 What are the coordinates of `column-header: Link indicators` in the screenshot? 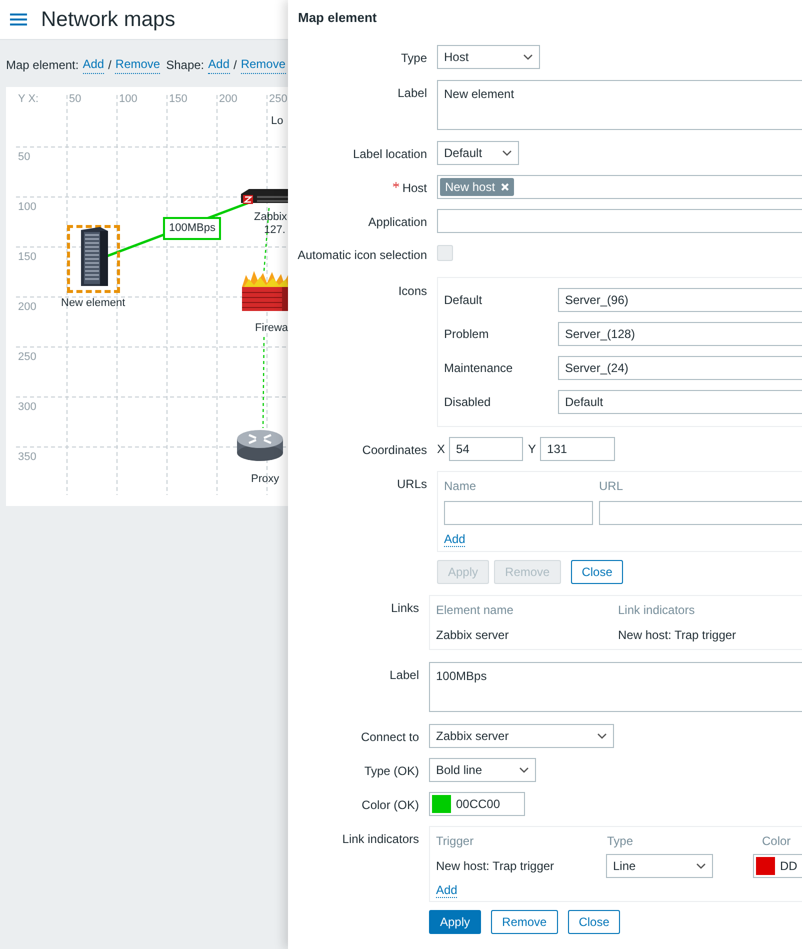 It's located at (656, 610).